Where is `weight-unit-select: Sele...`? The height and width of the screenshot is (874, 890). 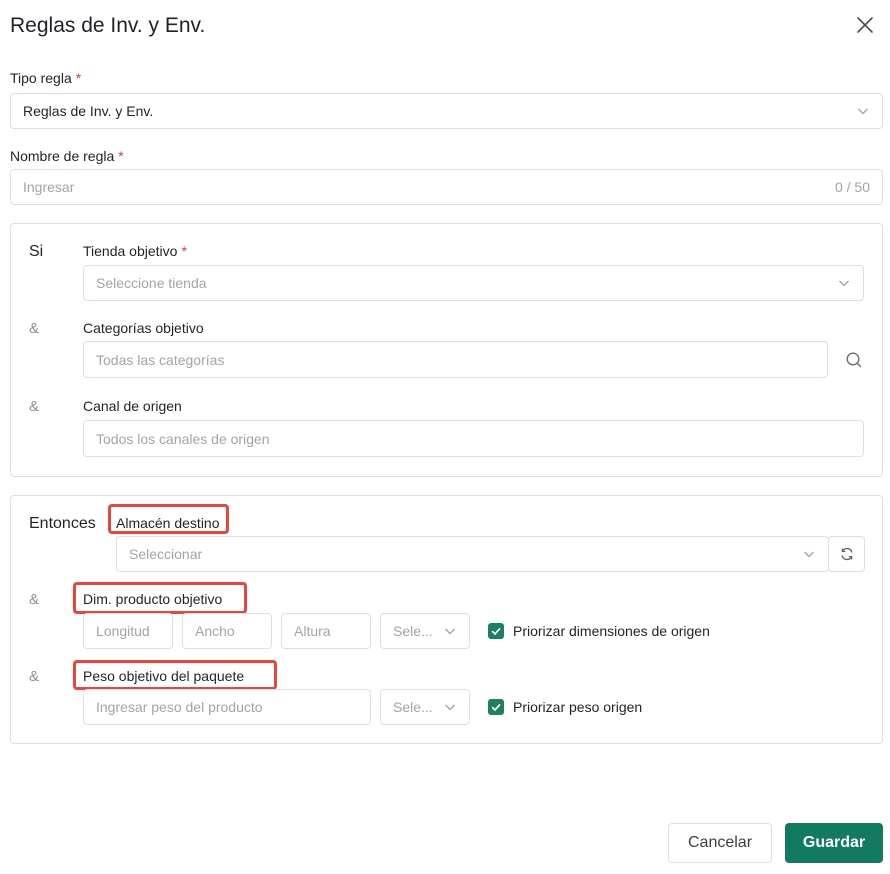 weight-unit-select: Sele... is located at coordinates (425, 707).